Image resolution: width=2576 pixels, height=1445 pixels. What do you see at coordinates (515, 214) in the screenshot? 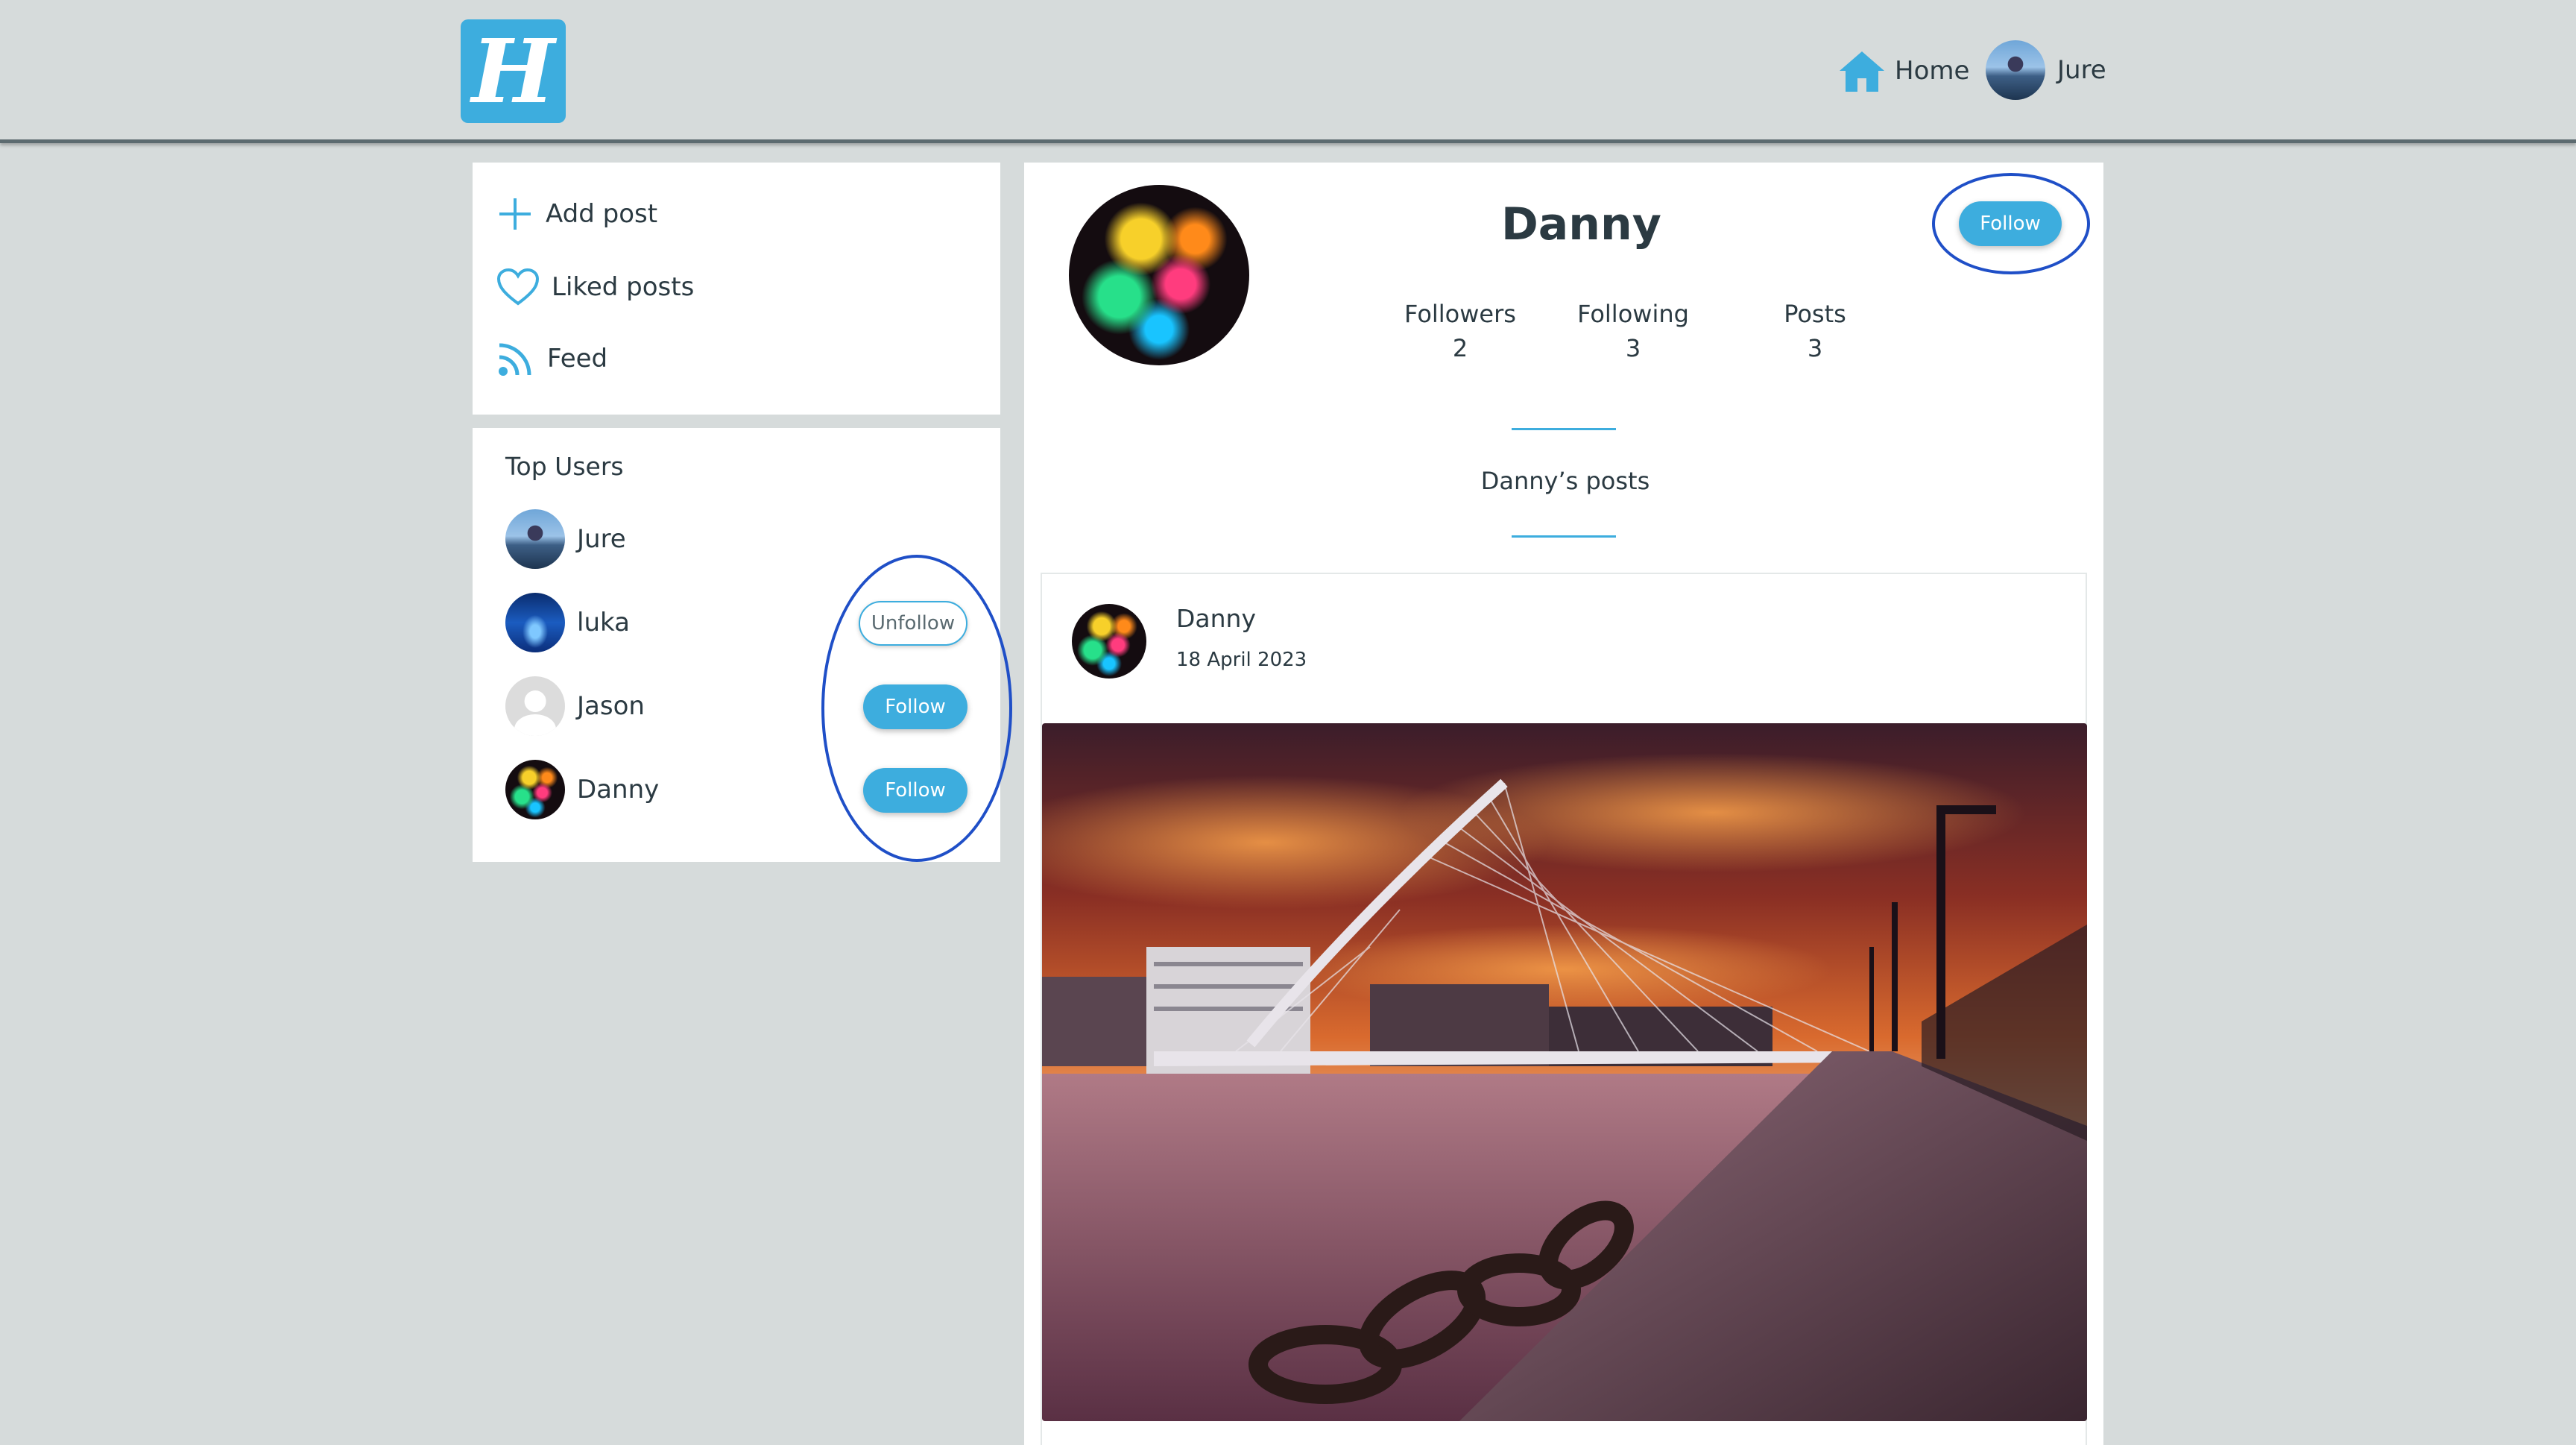
I see `plus-icon` at bounding box center [515, 214].